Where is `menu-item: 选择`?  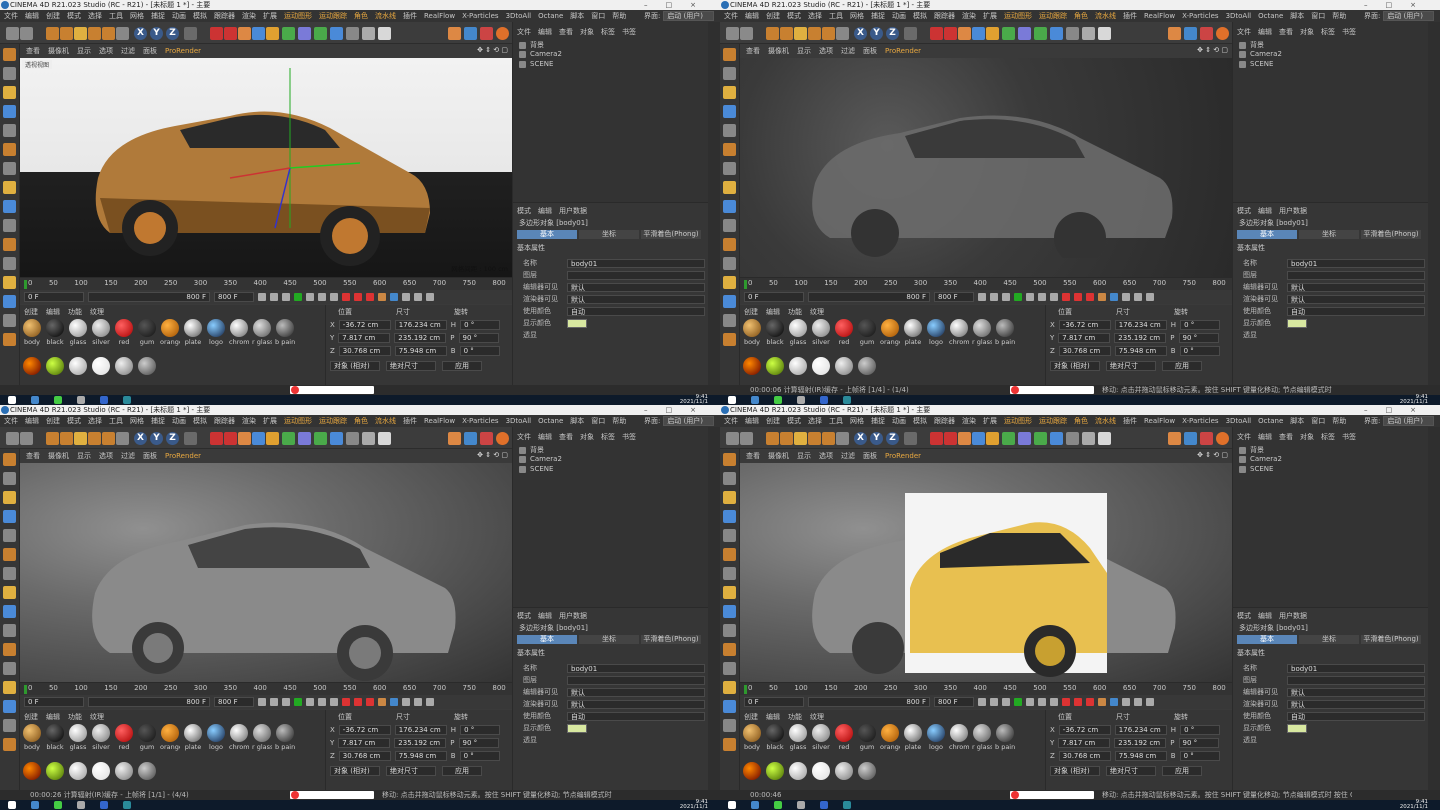
menu-item: 选择 is located at coordinates (95, 16).